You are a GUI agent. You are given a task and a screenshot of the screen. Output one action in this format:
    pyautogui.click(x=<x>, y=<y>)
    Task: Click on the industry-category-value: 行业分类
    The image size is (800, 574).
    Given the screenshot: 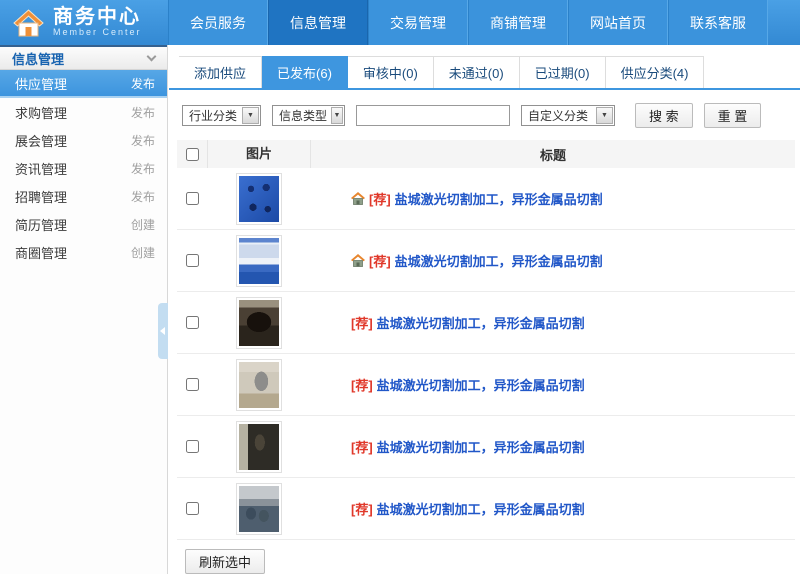 What is the action you would take?
    pyautogui.click(x=213, y=116)
    